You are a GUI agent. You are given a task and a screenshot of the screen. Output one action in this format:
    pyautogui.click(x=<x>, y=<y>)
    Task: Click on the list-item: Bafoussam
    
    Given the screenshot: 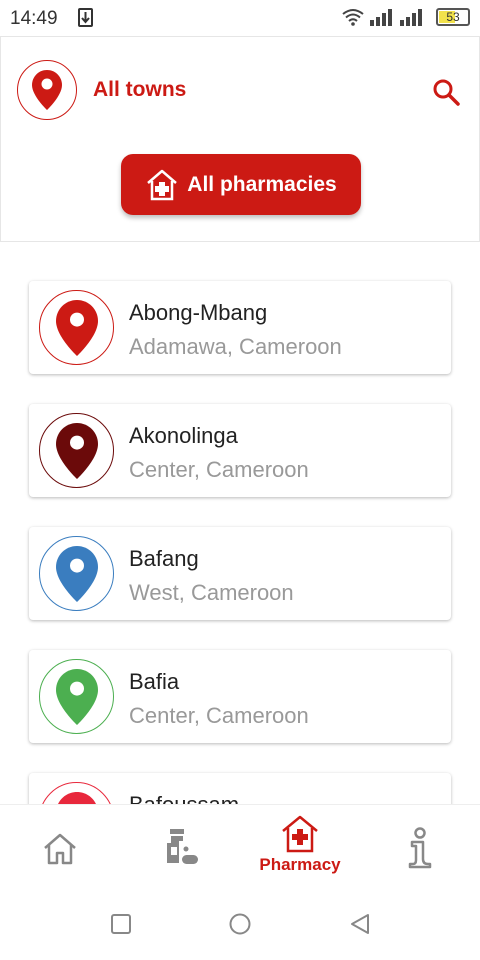 What is the action you would take?
    pyautogui.click(x=240, y=788)
    